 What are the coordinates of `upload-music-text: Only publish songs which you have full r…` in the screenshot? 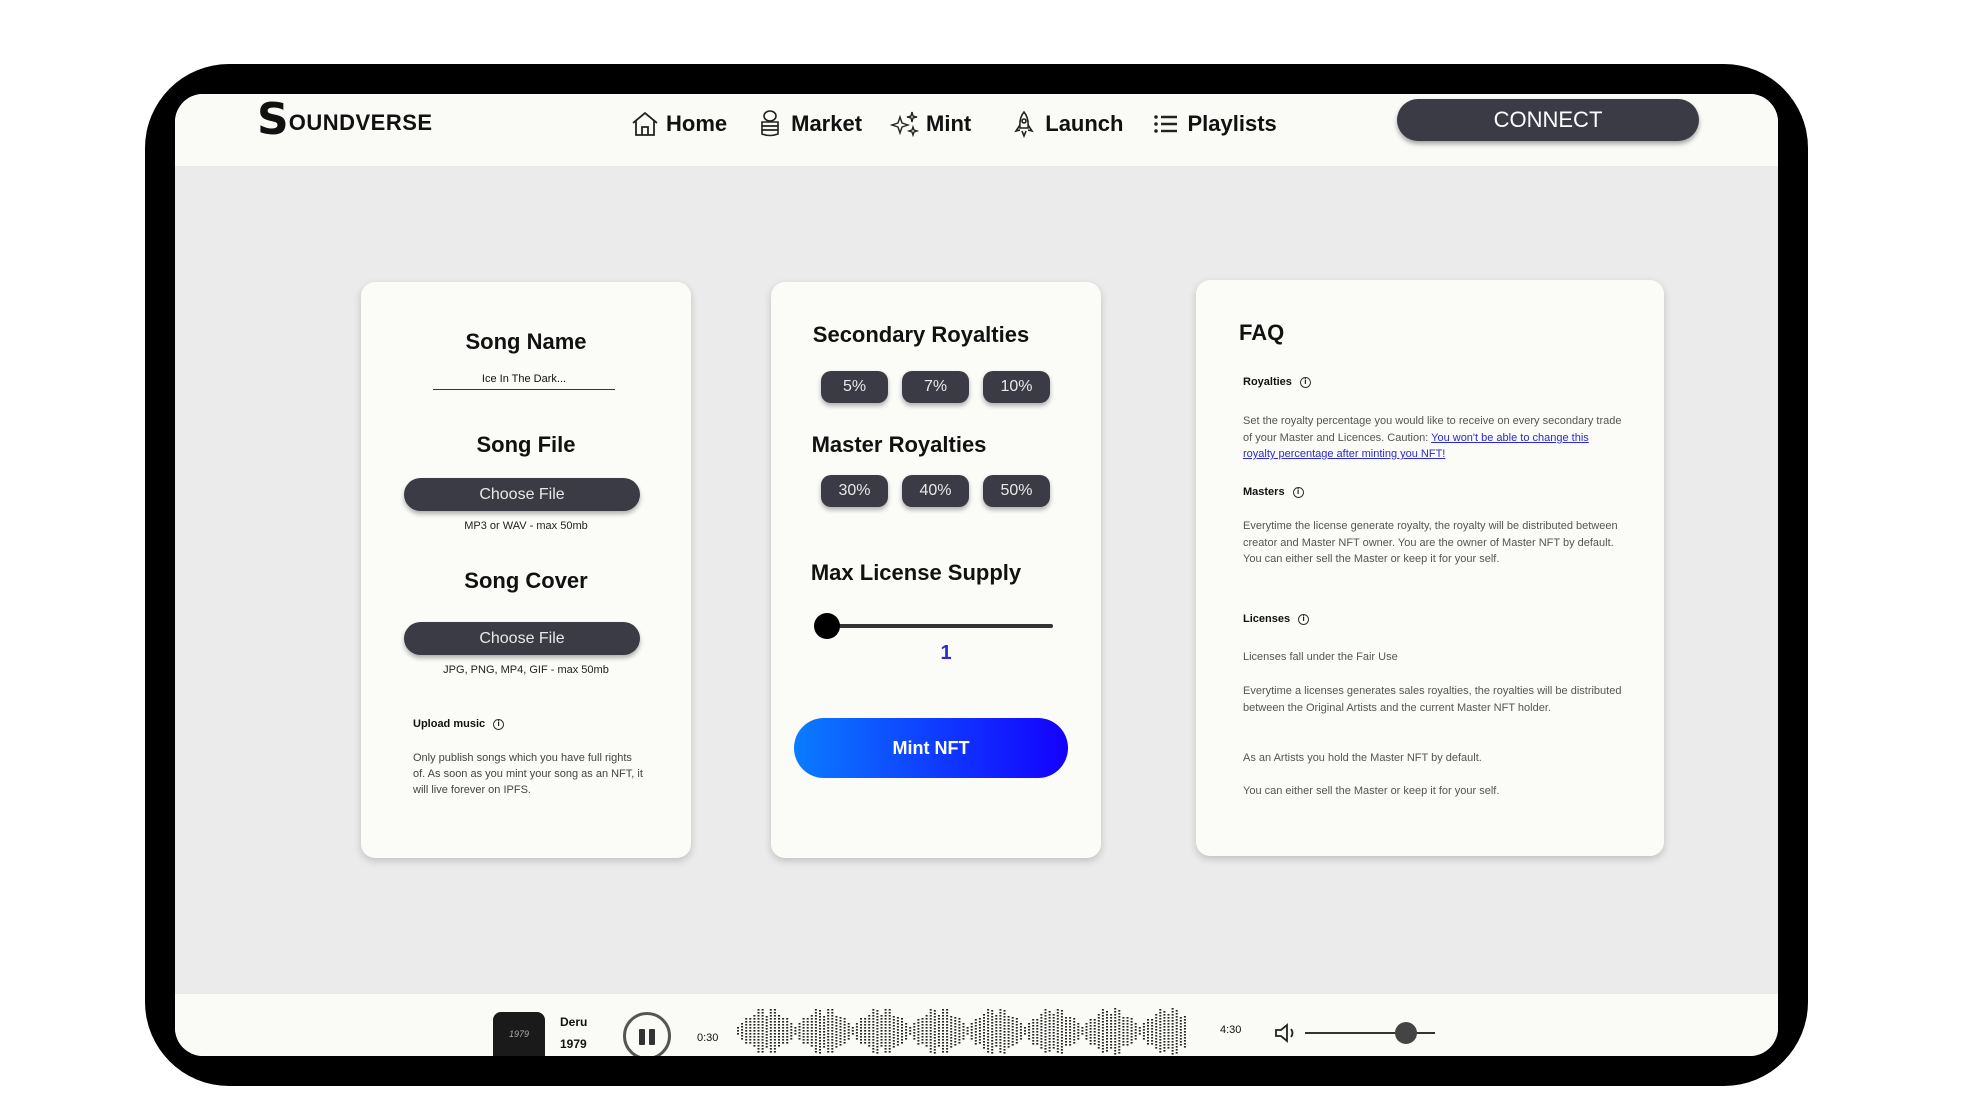 It's located at (528, 774).